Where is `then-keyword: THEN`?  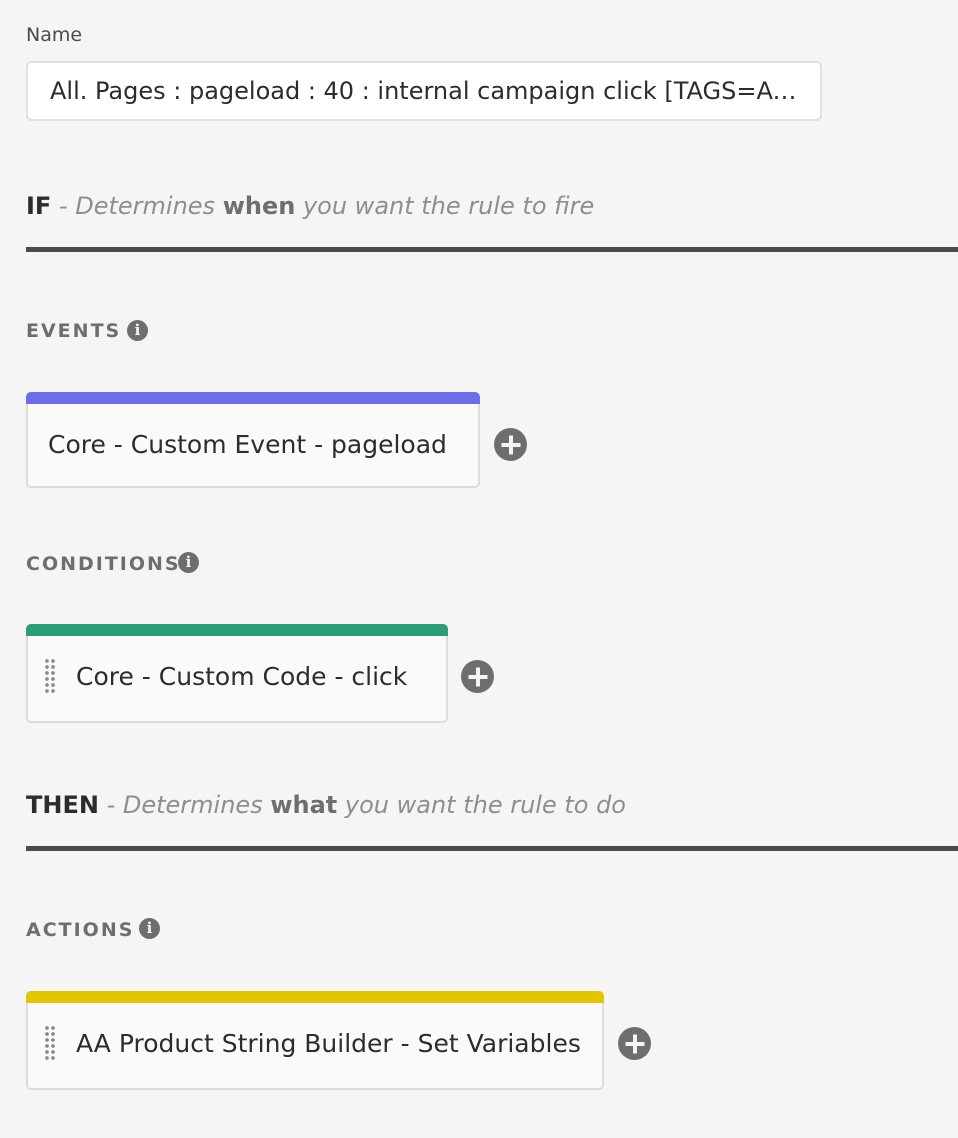
then-keyword: THEN is located at coordinates (62, 805).